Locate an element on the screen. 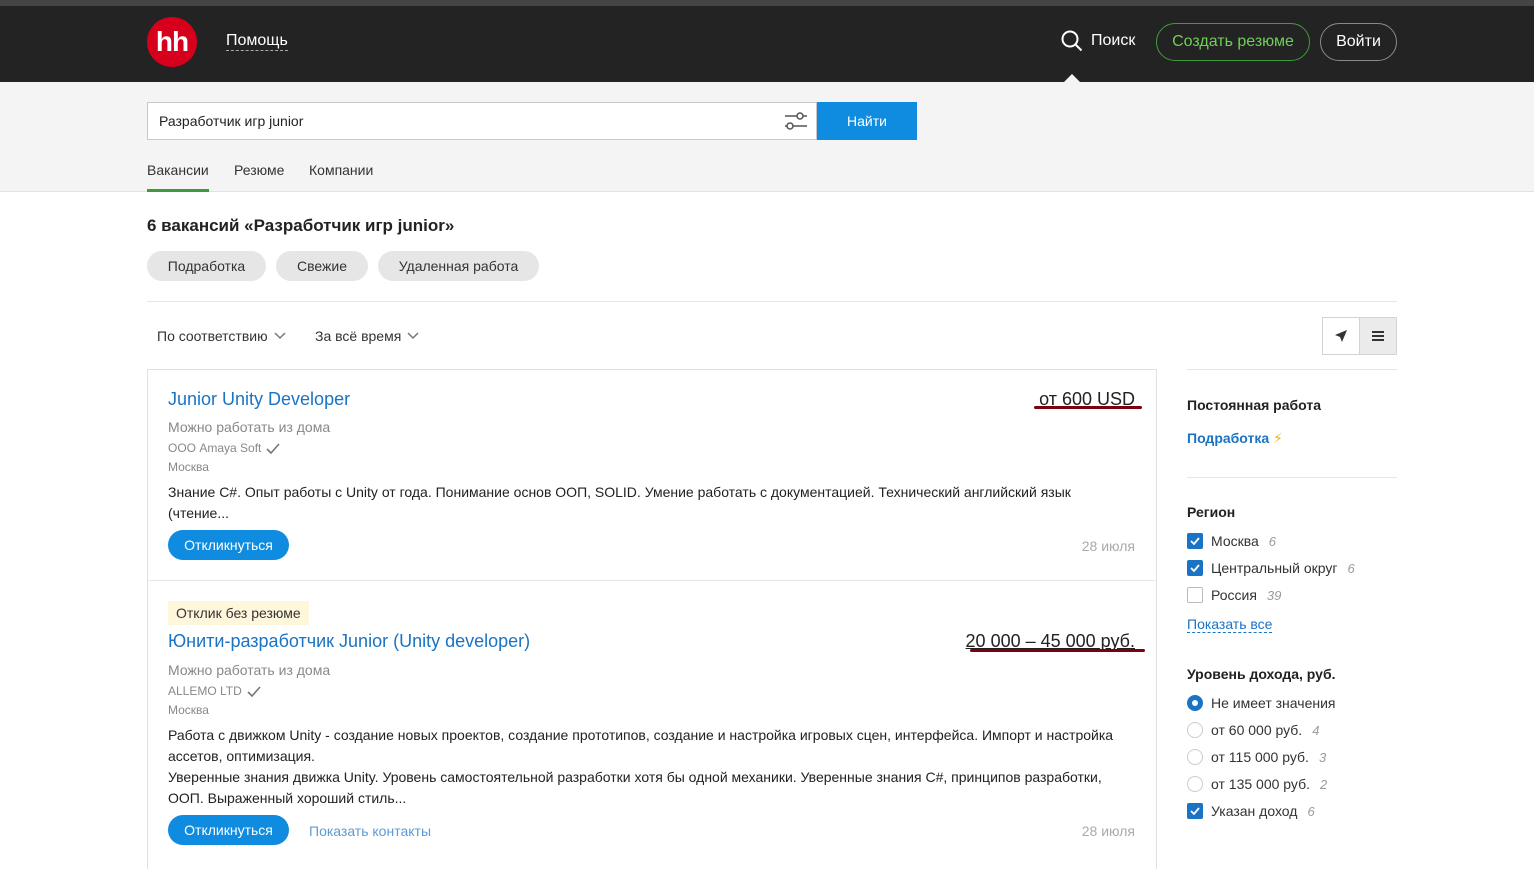 The height and width of the screenshot is (881, 1534). chip-remote: Удаленная работа is located at coordinates (458, 266).